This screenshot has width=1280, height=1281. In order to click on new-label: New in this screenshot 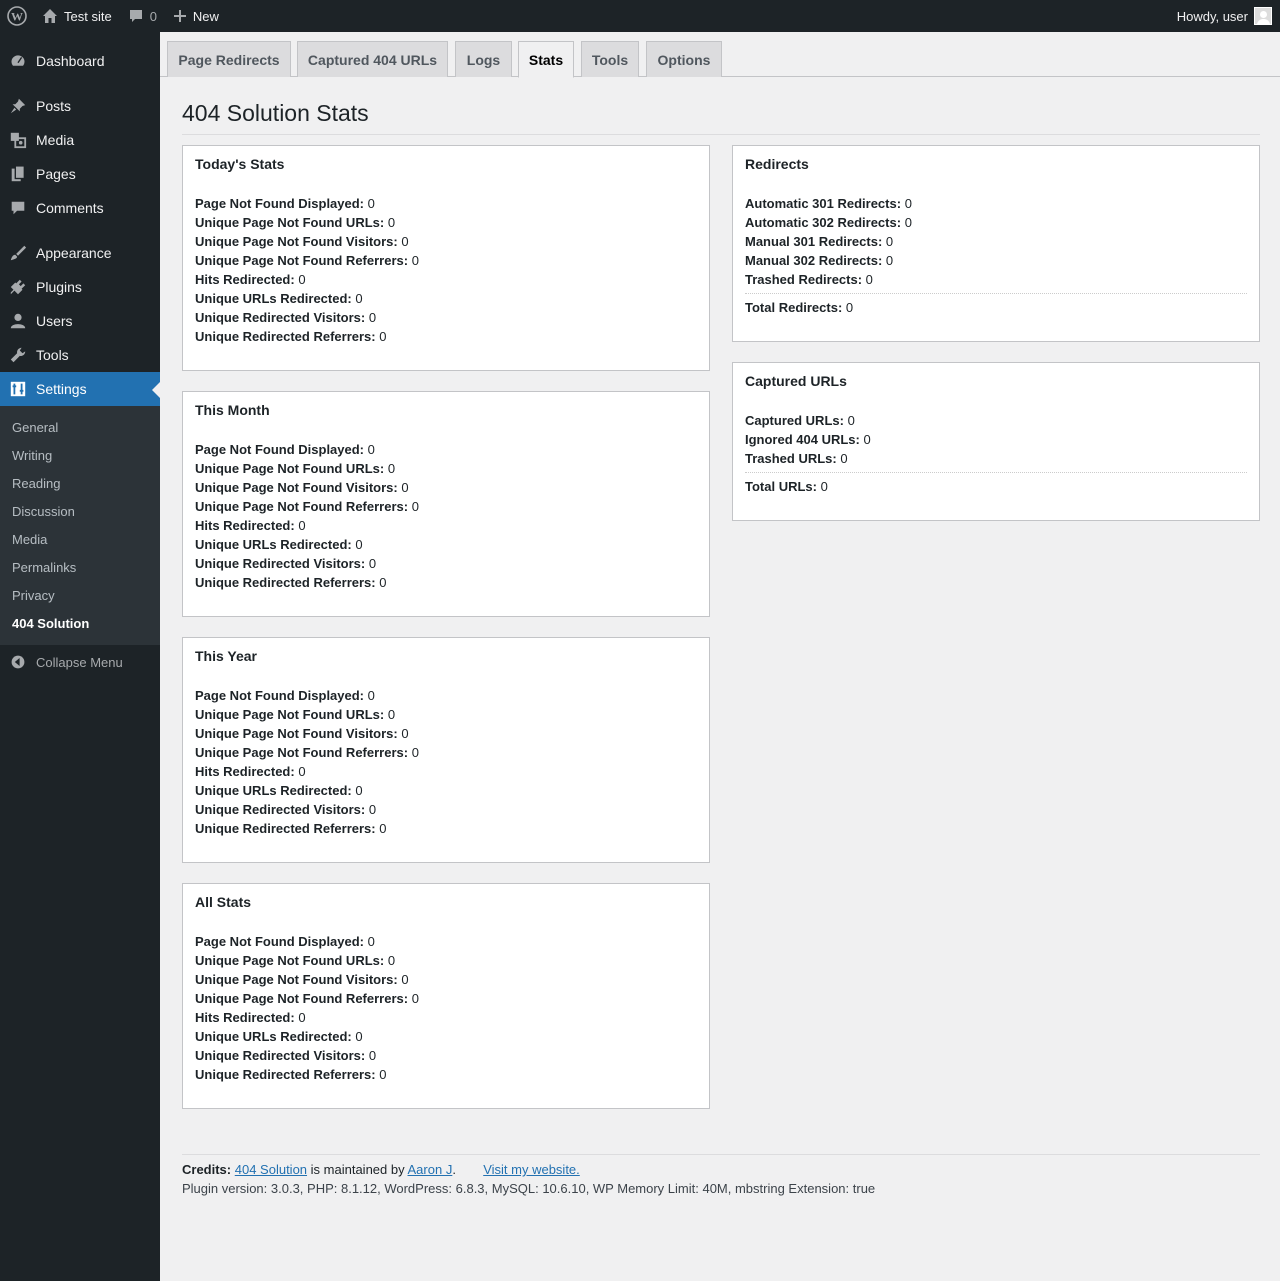, I will do `click(205, 16)`.